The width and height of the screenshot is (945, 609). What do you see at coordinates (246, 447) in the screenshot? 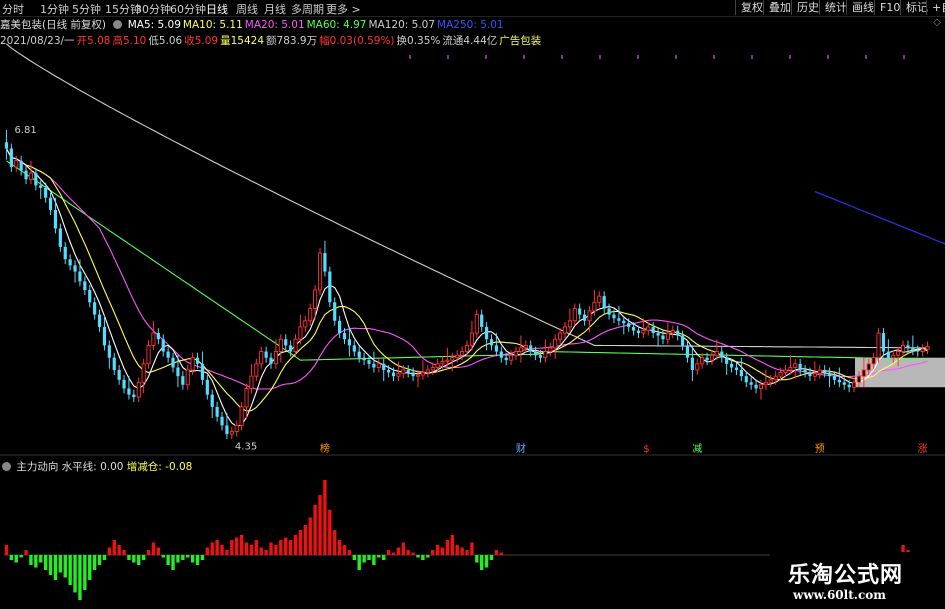
I see `price-annotation: 4.35` at bounding box center [246, 447].